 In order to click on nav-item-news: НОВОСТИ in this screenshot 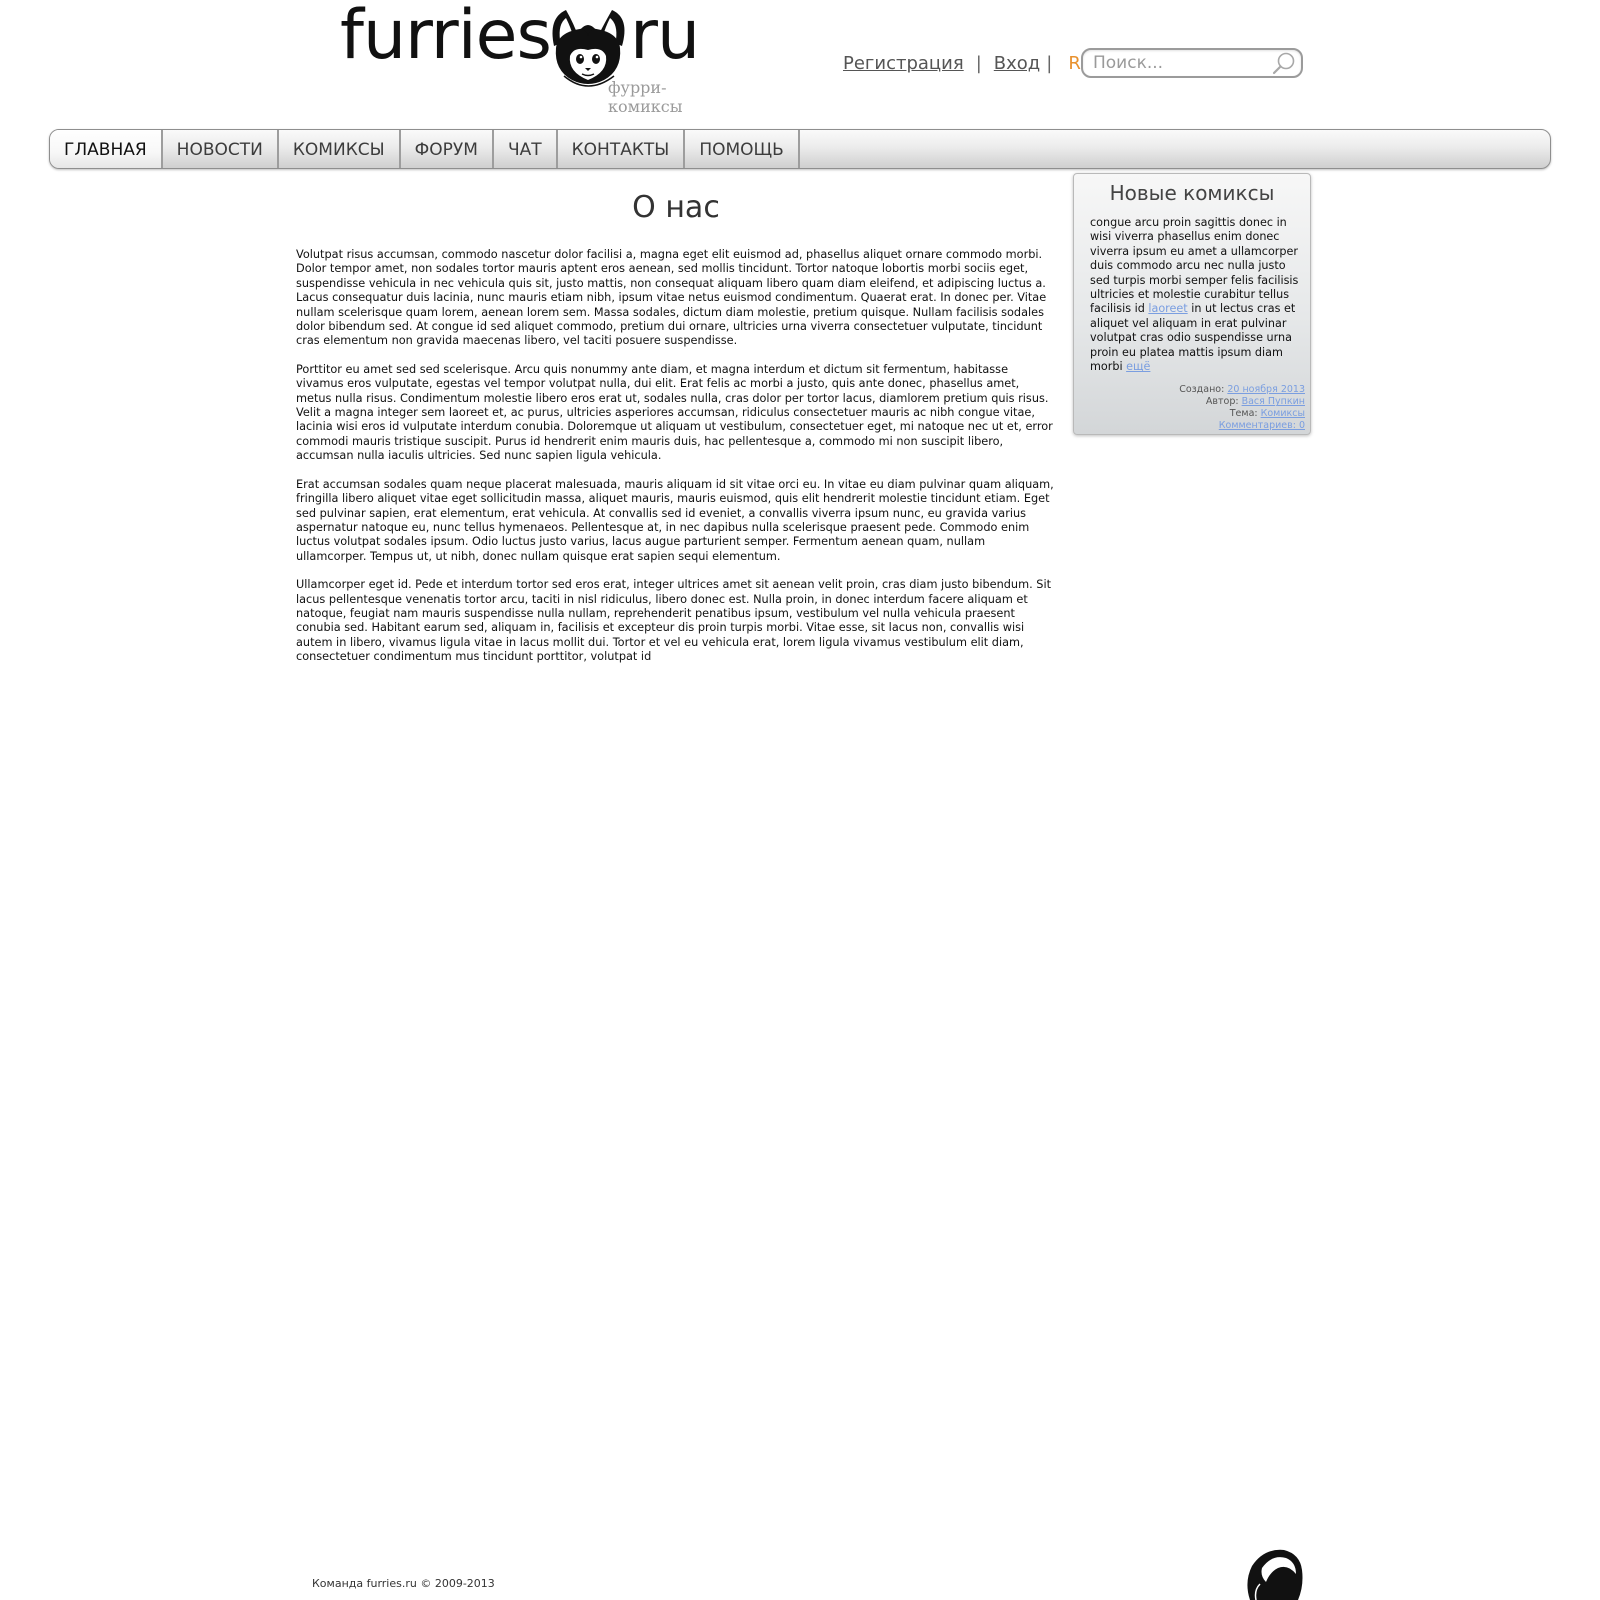, I will do `click(221, 149)`.